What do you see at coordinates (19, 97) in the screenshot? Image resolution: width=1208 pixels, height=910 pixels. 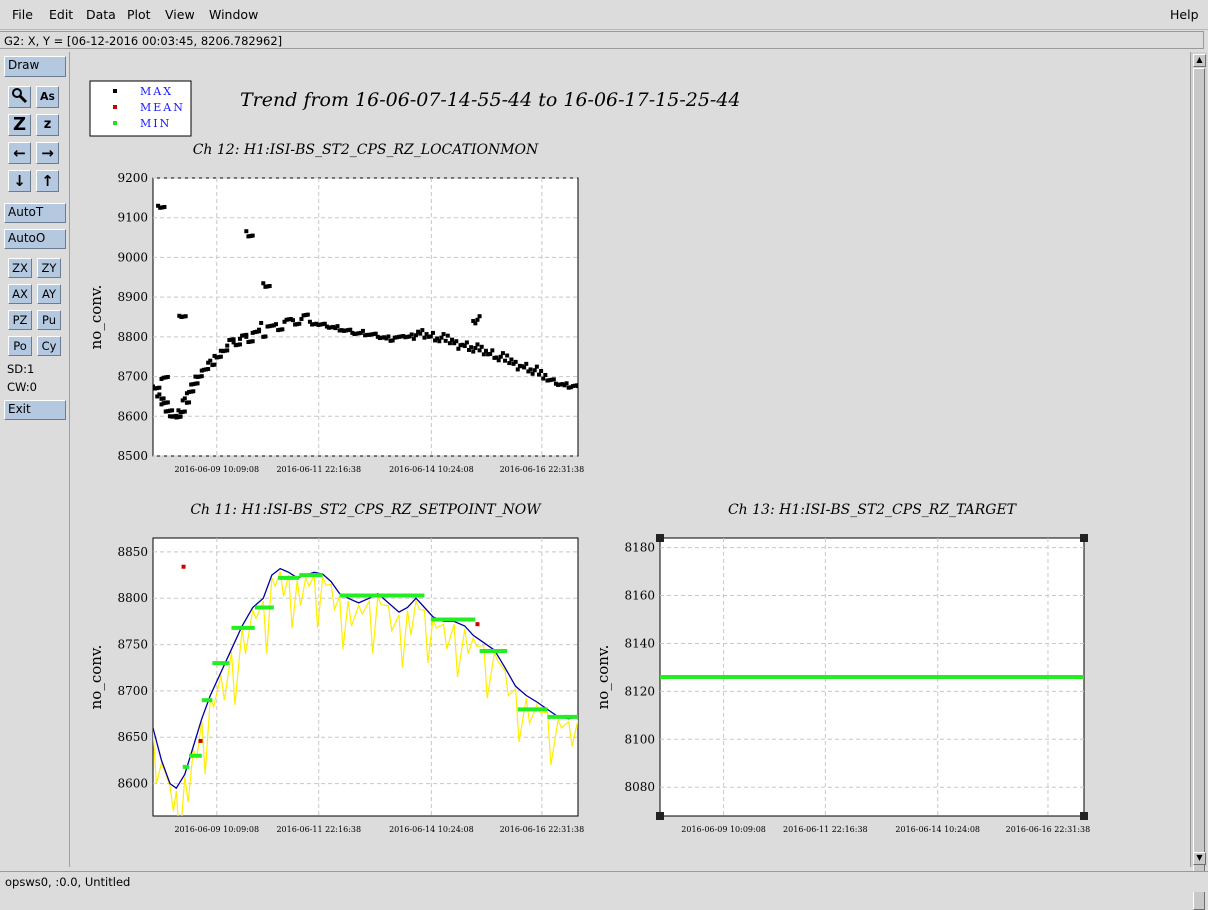 I see `magnify-icon` at bounding box center [19, 97].